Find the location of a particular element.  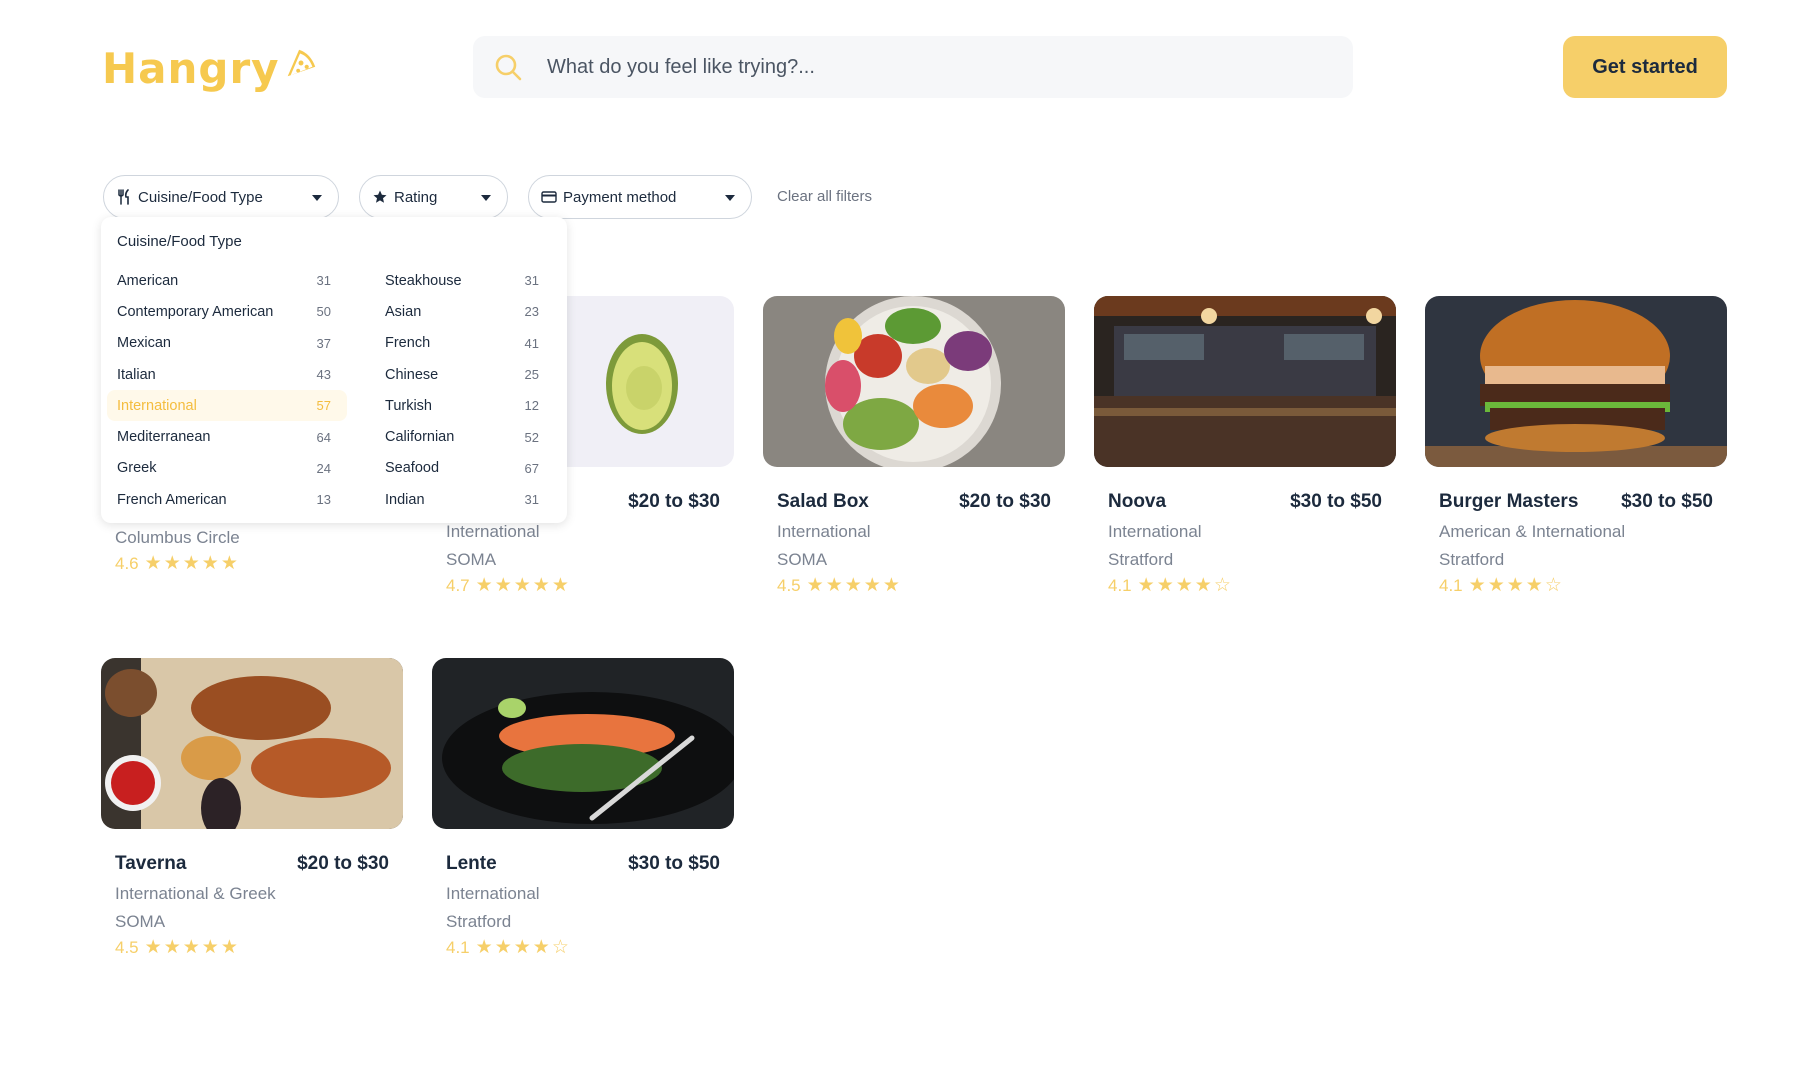

item-label: Turkish is located at coordinates (408, 405).